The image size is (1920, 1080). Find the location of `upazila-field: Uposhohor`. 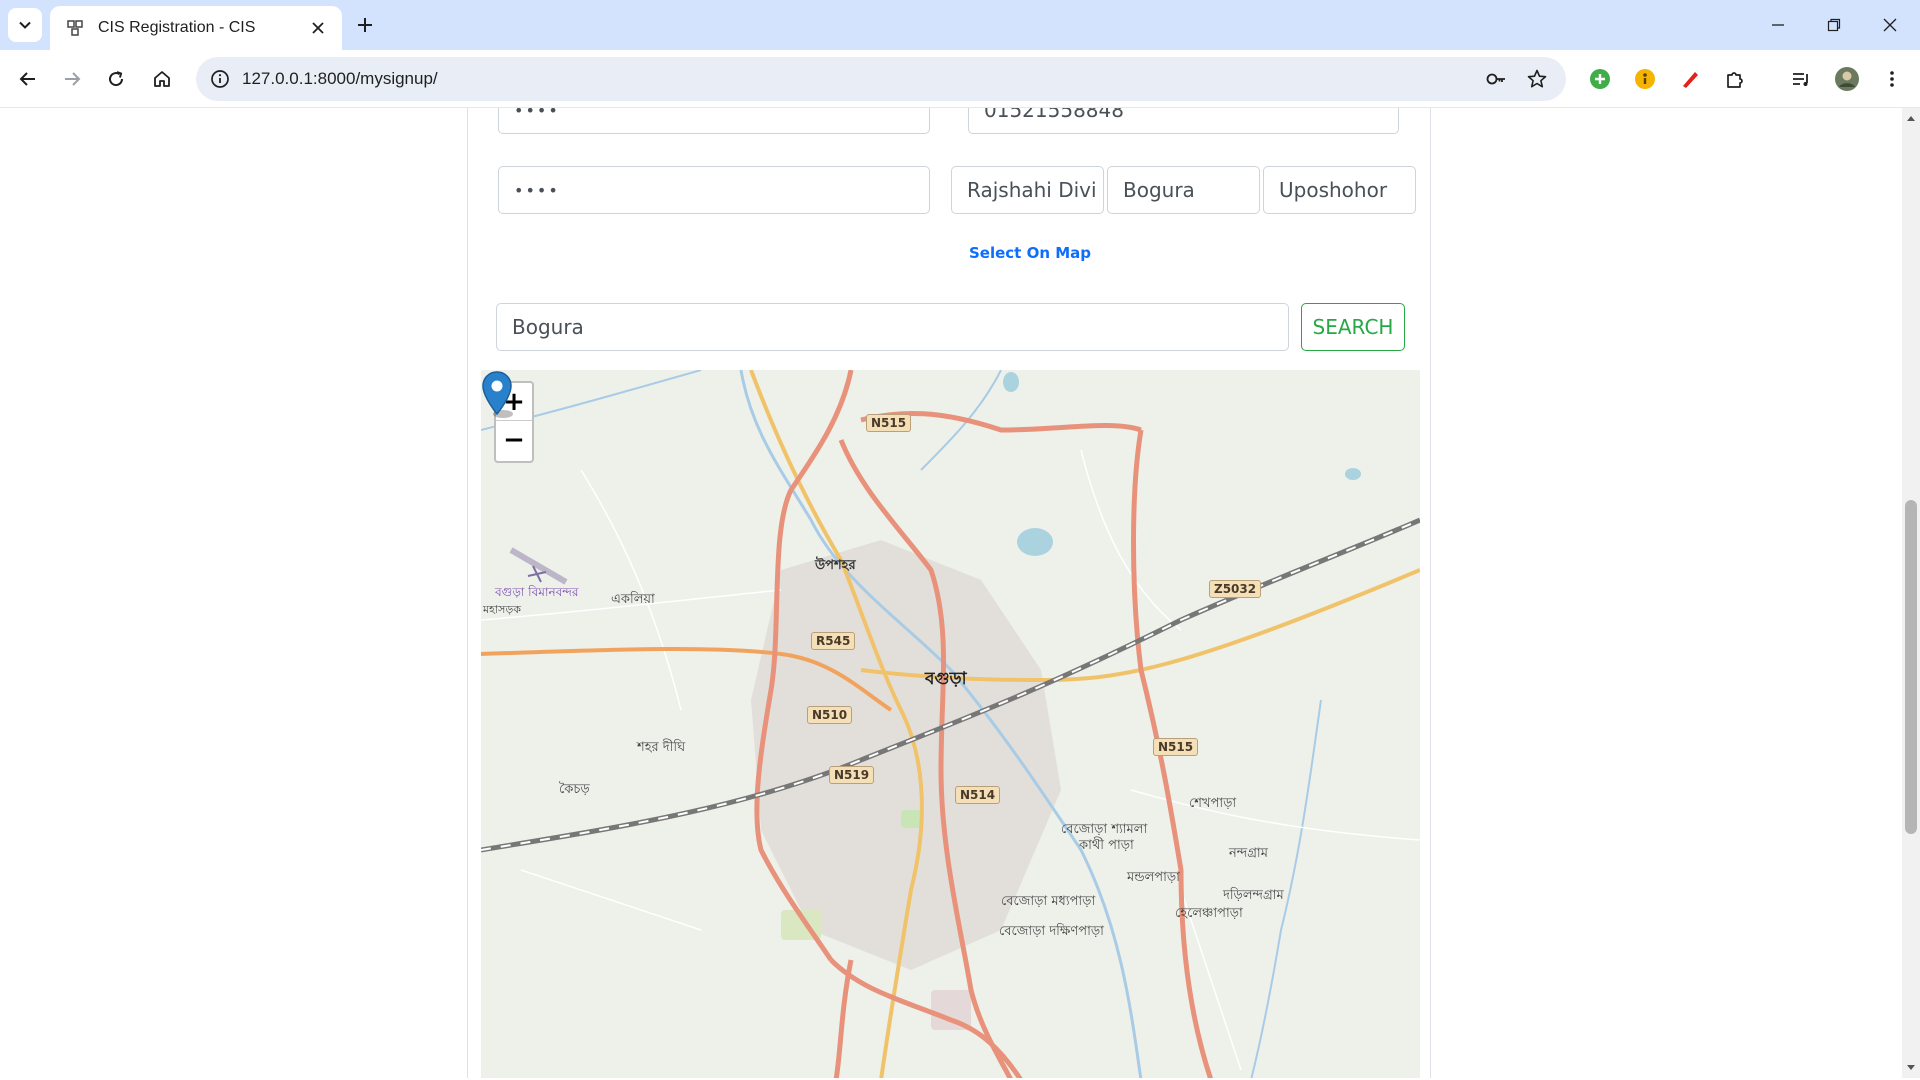

upazila-field: Uposhohor is located at coordinates (1339, 190).